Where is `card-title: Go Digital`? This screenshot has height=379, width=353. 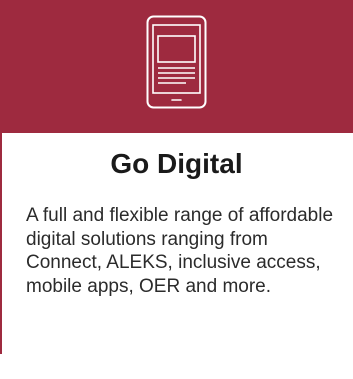
card-title: Go Digital is located at coordinates (176, 163).